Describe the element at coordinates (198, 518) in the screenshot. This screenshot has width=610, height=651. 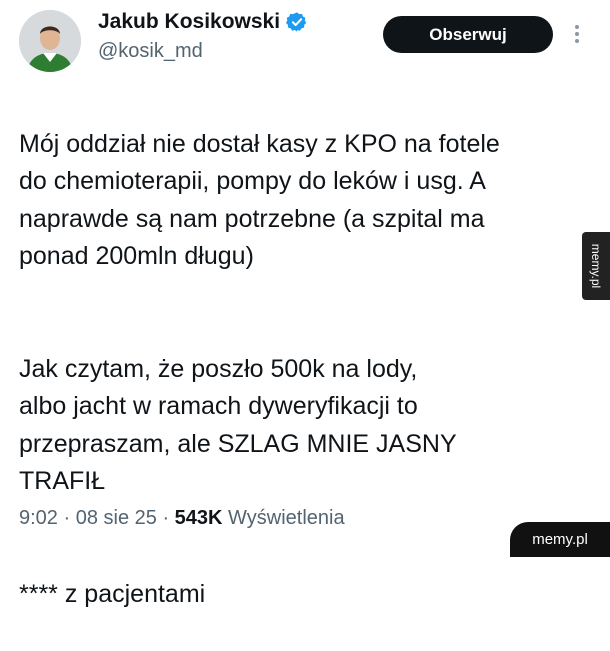
I see `views-count: 543K` at that location.